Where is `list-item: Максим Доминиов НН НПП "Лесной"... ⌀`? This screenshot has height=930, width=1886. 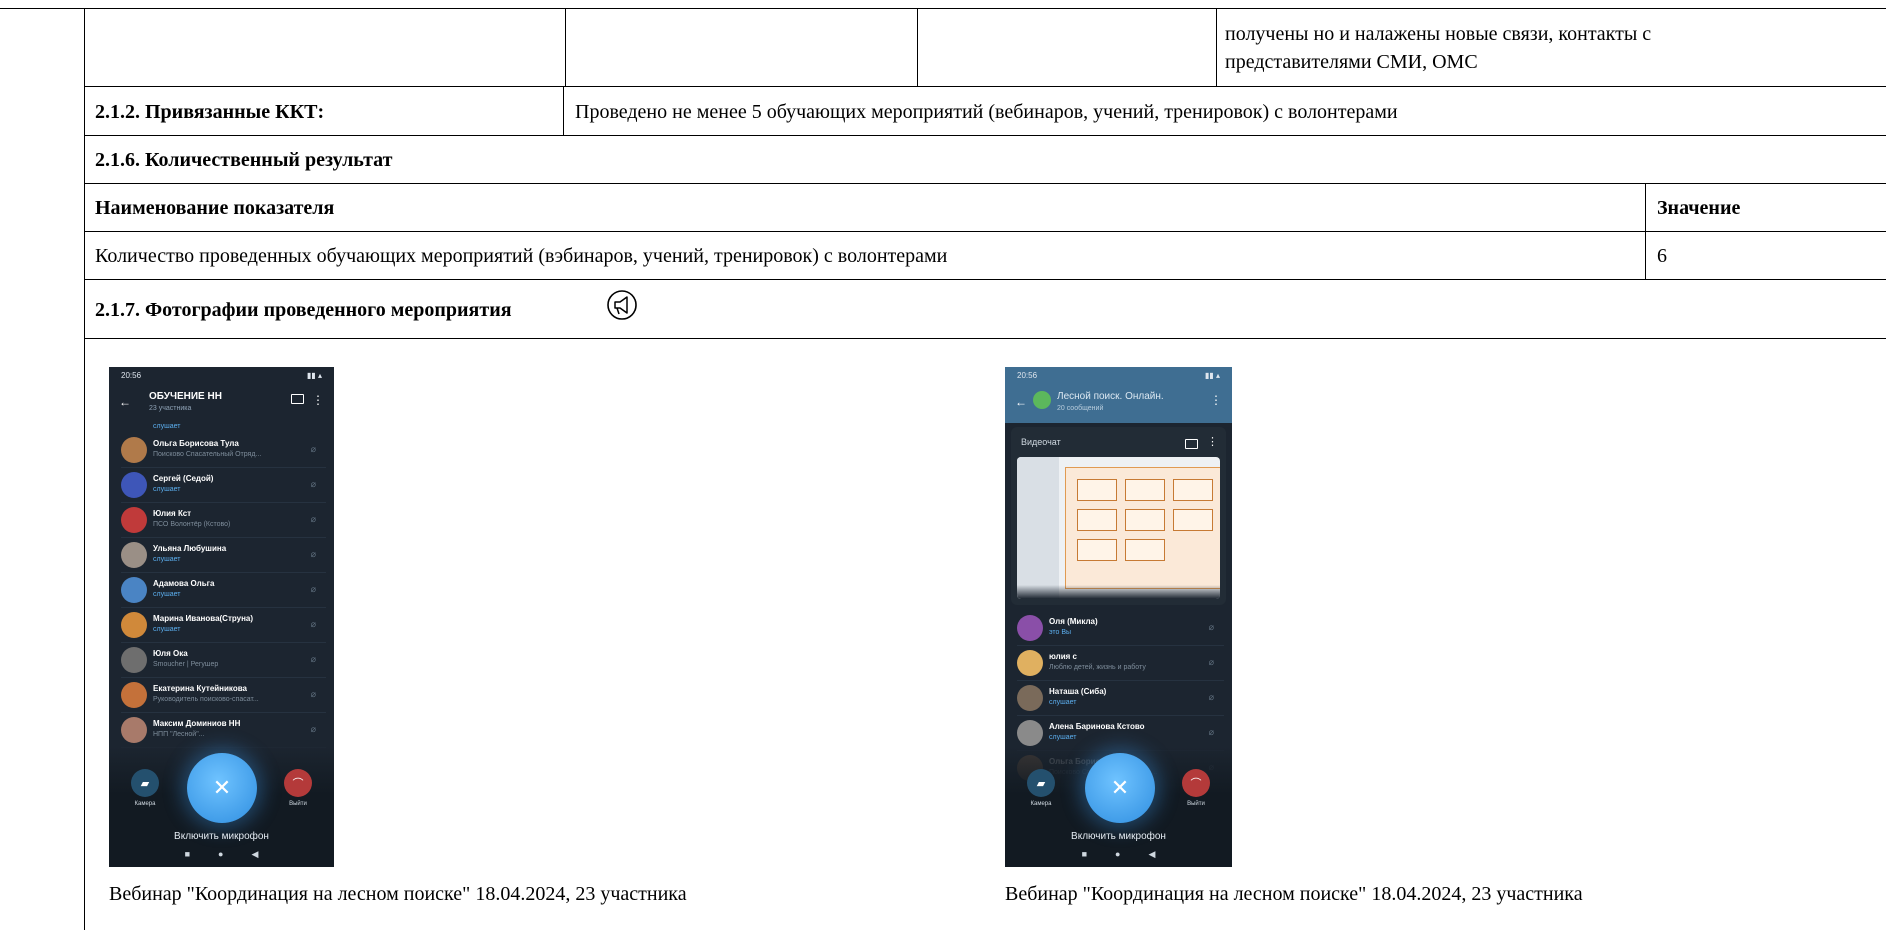 list-item: Максим Доминиов НН НПП "Лесной"... ⌀ is located at coordinates (223, 730).